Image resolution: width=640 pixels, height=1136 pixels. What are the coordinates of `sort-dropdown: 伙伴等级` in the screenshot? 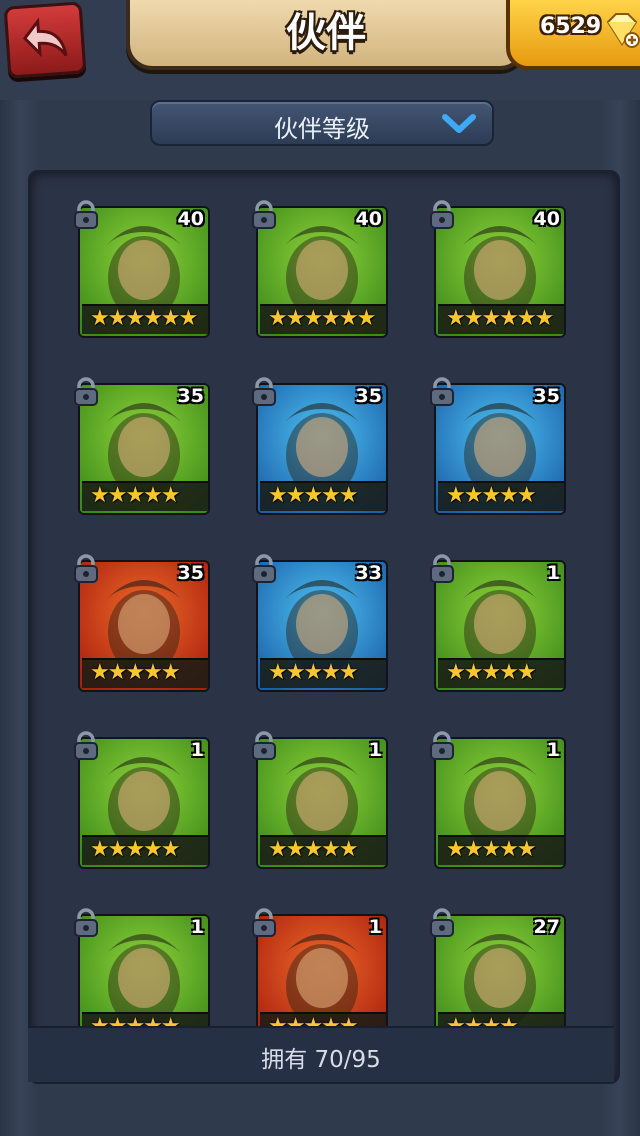 It's located at (322, 123).